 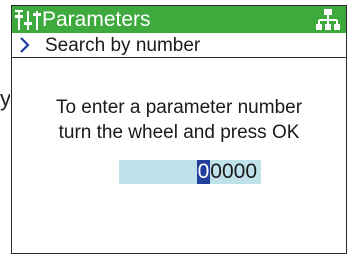 I want to click on menu-item-search-by-number: Search by number, so click(x=179, y=45).